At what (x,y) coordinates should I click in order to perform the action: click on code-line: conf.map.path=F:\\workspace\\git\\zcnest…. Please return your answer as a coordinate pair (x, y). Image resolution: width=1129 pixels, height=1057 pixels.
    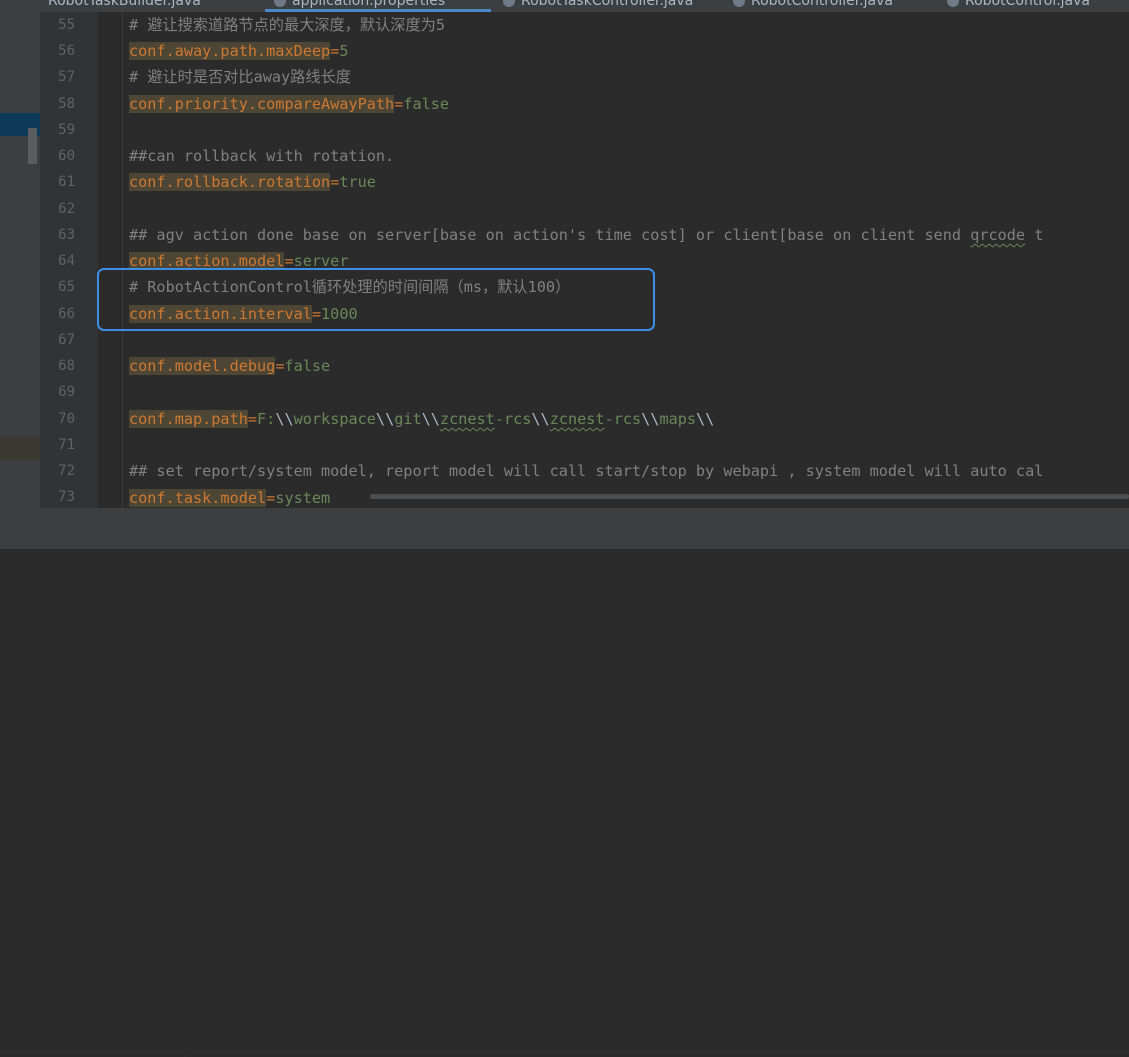
    Looking at the image, I should click on (421, 419).